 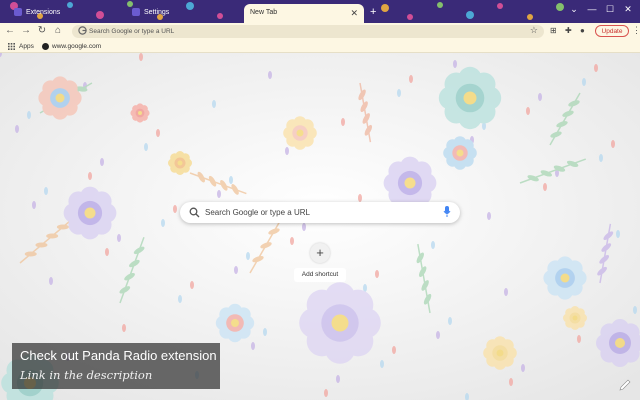 I want to click on search-icon, so click(x=194, y=212).